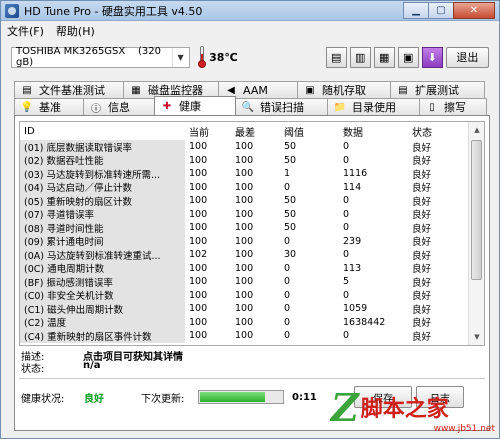 The width and height of the screenshot is (500, 439). Describe the element at coordinates (336, 57) in the screenshot. I see `copy-text-icon: ▤` at that location.